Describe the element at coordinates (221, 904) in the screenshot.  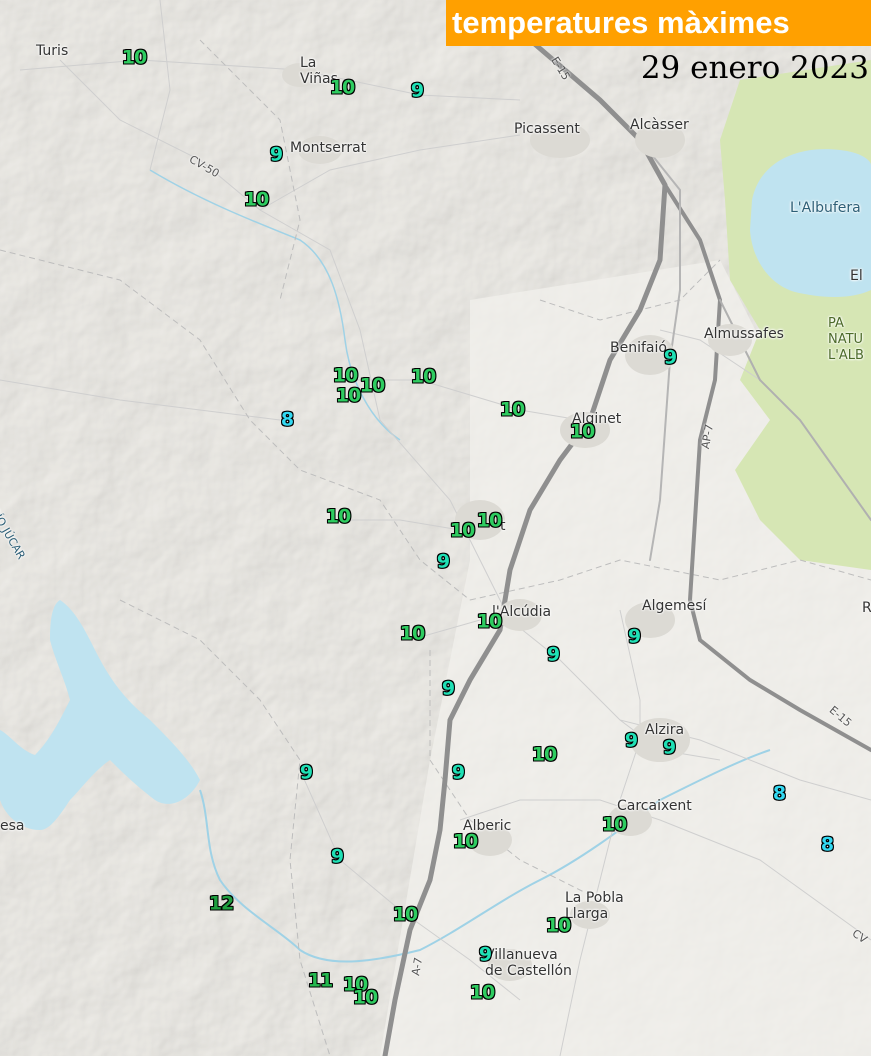
I see `temperature-marker: 12` at that location.